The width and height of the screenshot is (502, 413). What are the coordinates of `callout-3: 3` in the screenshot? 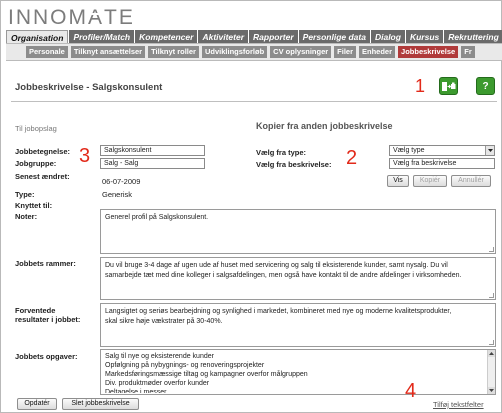 It's located at (85, 156).